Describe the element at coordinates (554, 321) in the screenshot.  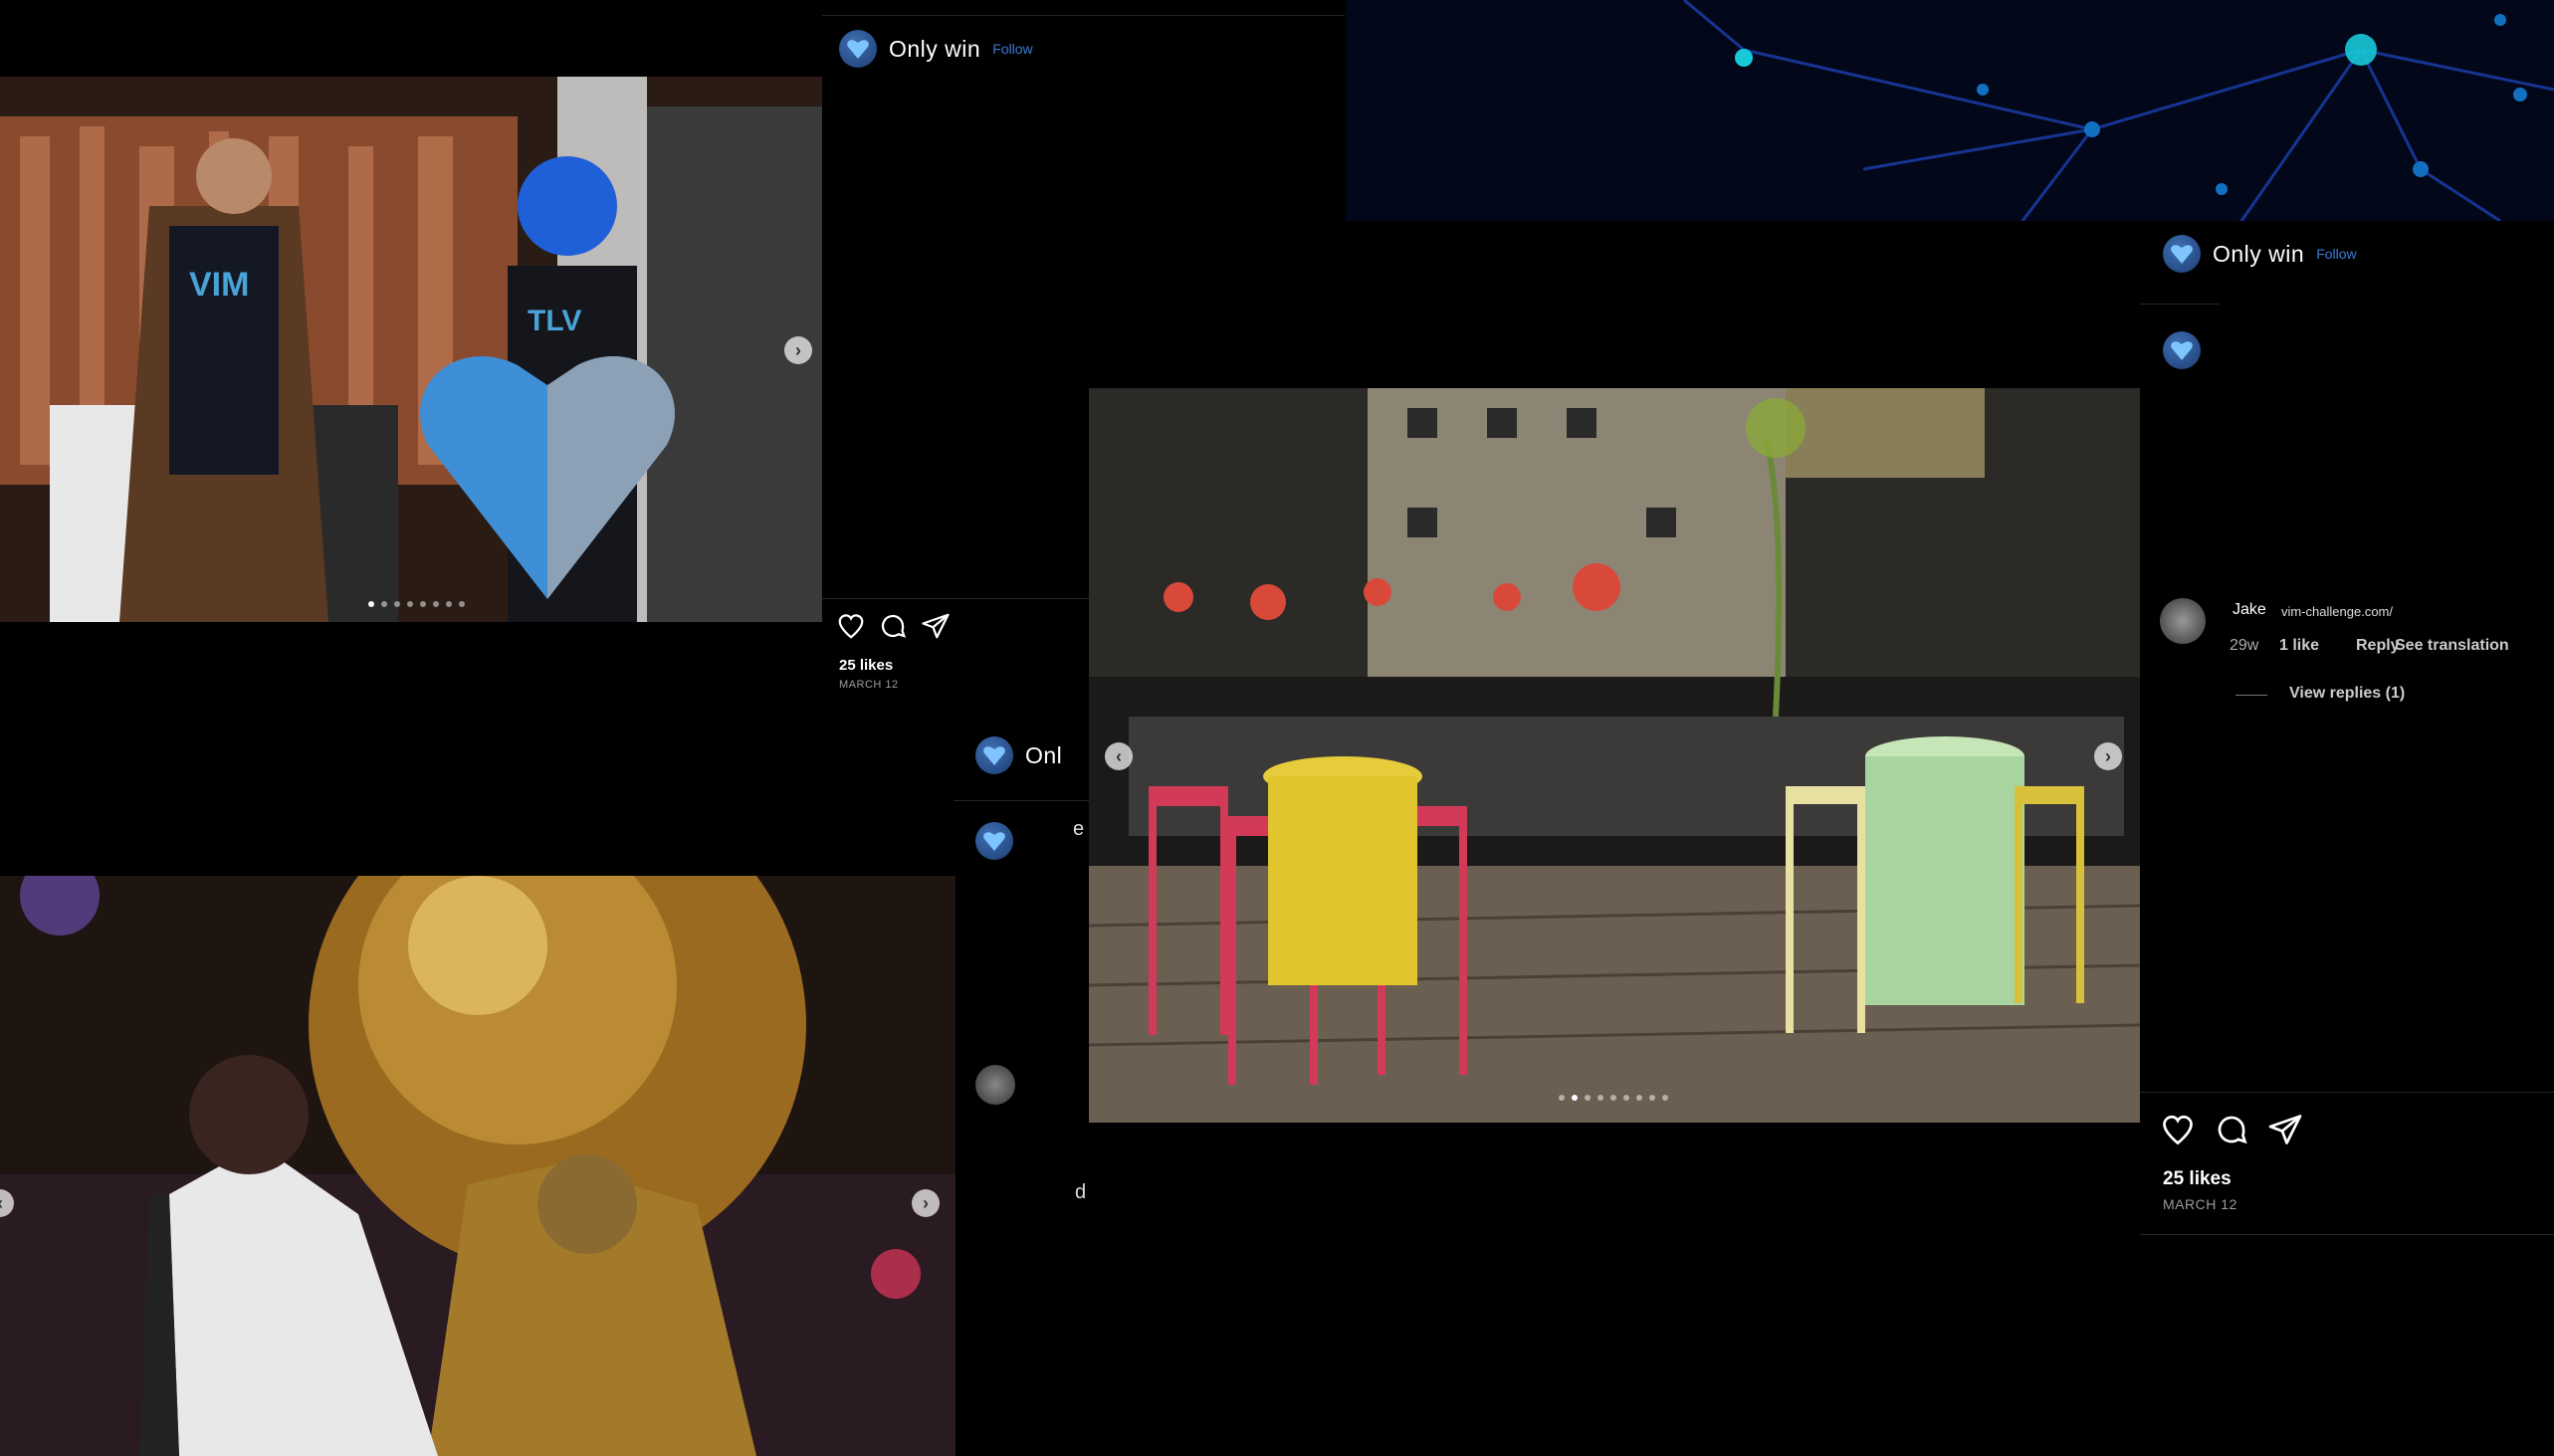
I see `shirt-text-2: TLV` at that location.